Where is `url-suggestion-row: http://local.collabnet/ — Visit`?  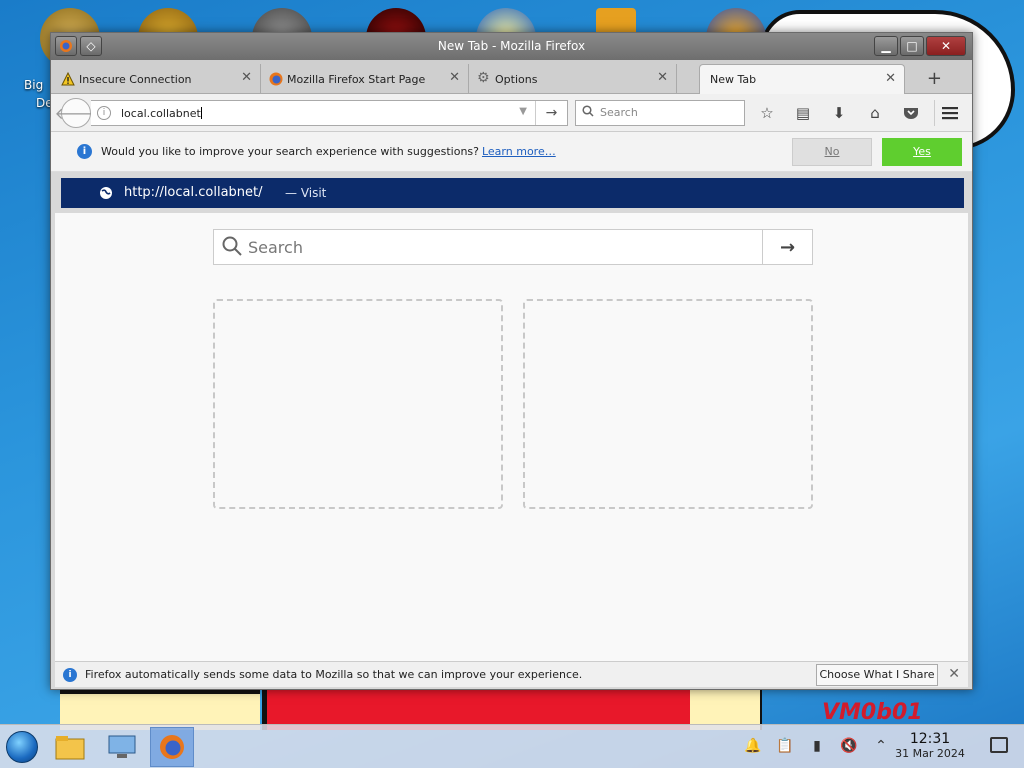 url-suggestion-row: http://local.collabnet/ — Visit is located at coordinates (512, 193).